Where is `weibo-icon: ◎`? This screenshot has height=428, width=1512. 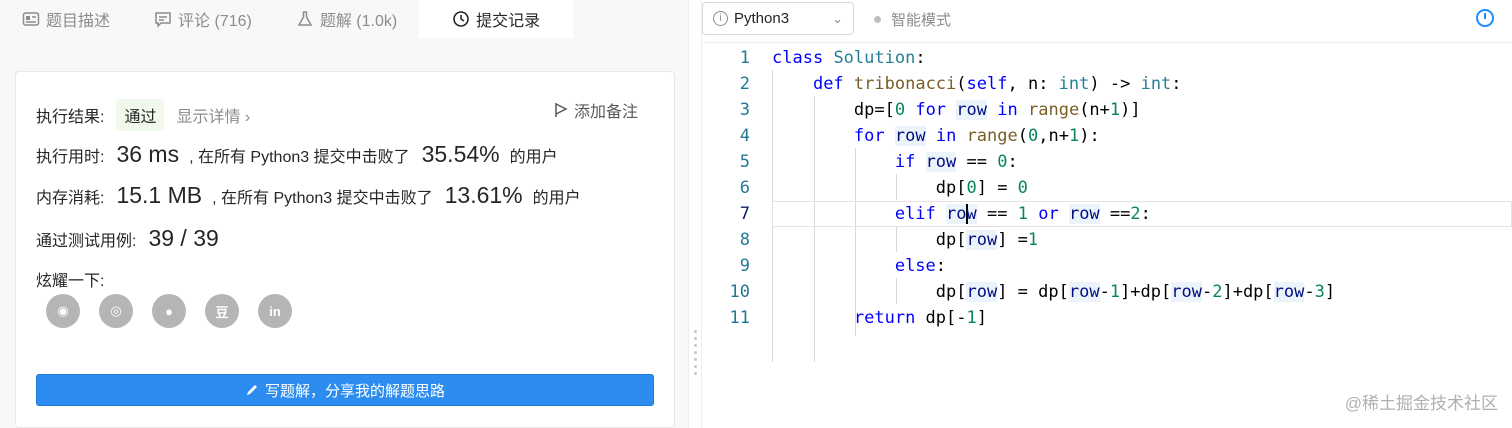 weibo-icon: ◎ is located at coordinates (116, 311).